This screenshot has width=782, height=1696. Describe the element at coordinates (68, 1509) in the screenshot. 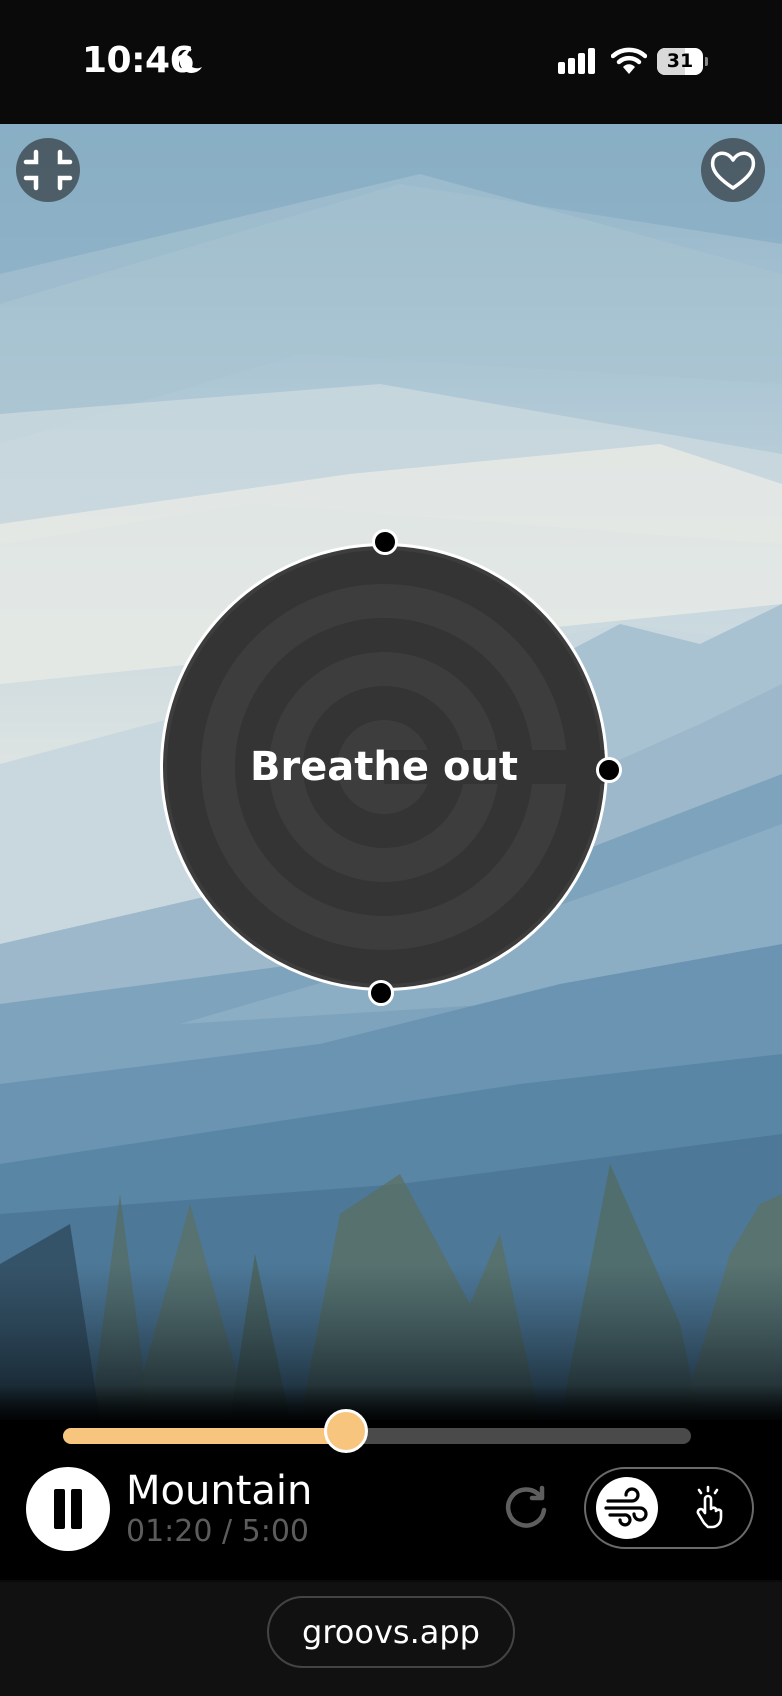

I see `pause-button` at that location.